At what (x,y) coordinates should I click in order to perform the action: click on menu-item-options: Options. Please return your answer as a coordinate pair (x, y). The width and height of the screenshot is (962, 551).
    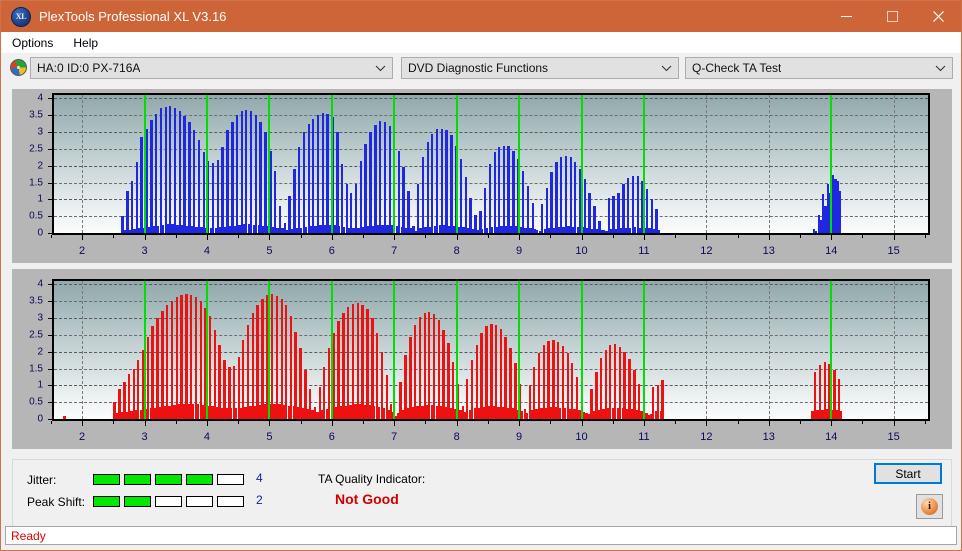
    Looking at the image, I should click on (32, 43).